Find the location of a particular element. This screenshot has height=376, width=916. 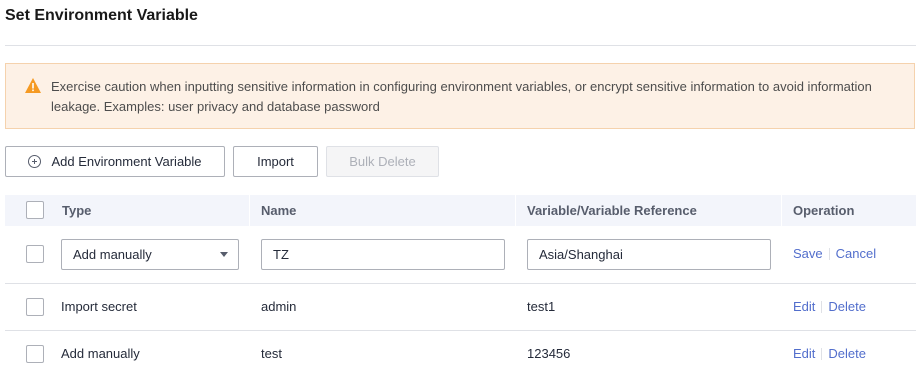

add-button-label: Add Environment Variable is located at coordinates (126, 161).